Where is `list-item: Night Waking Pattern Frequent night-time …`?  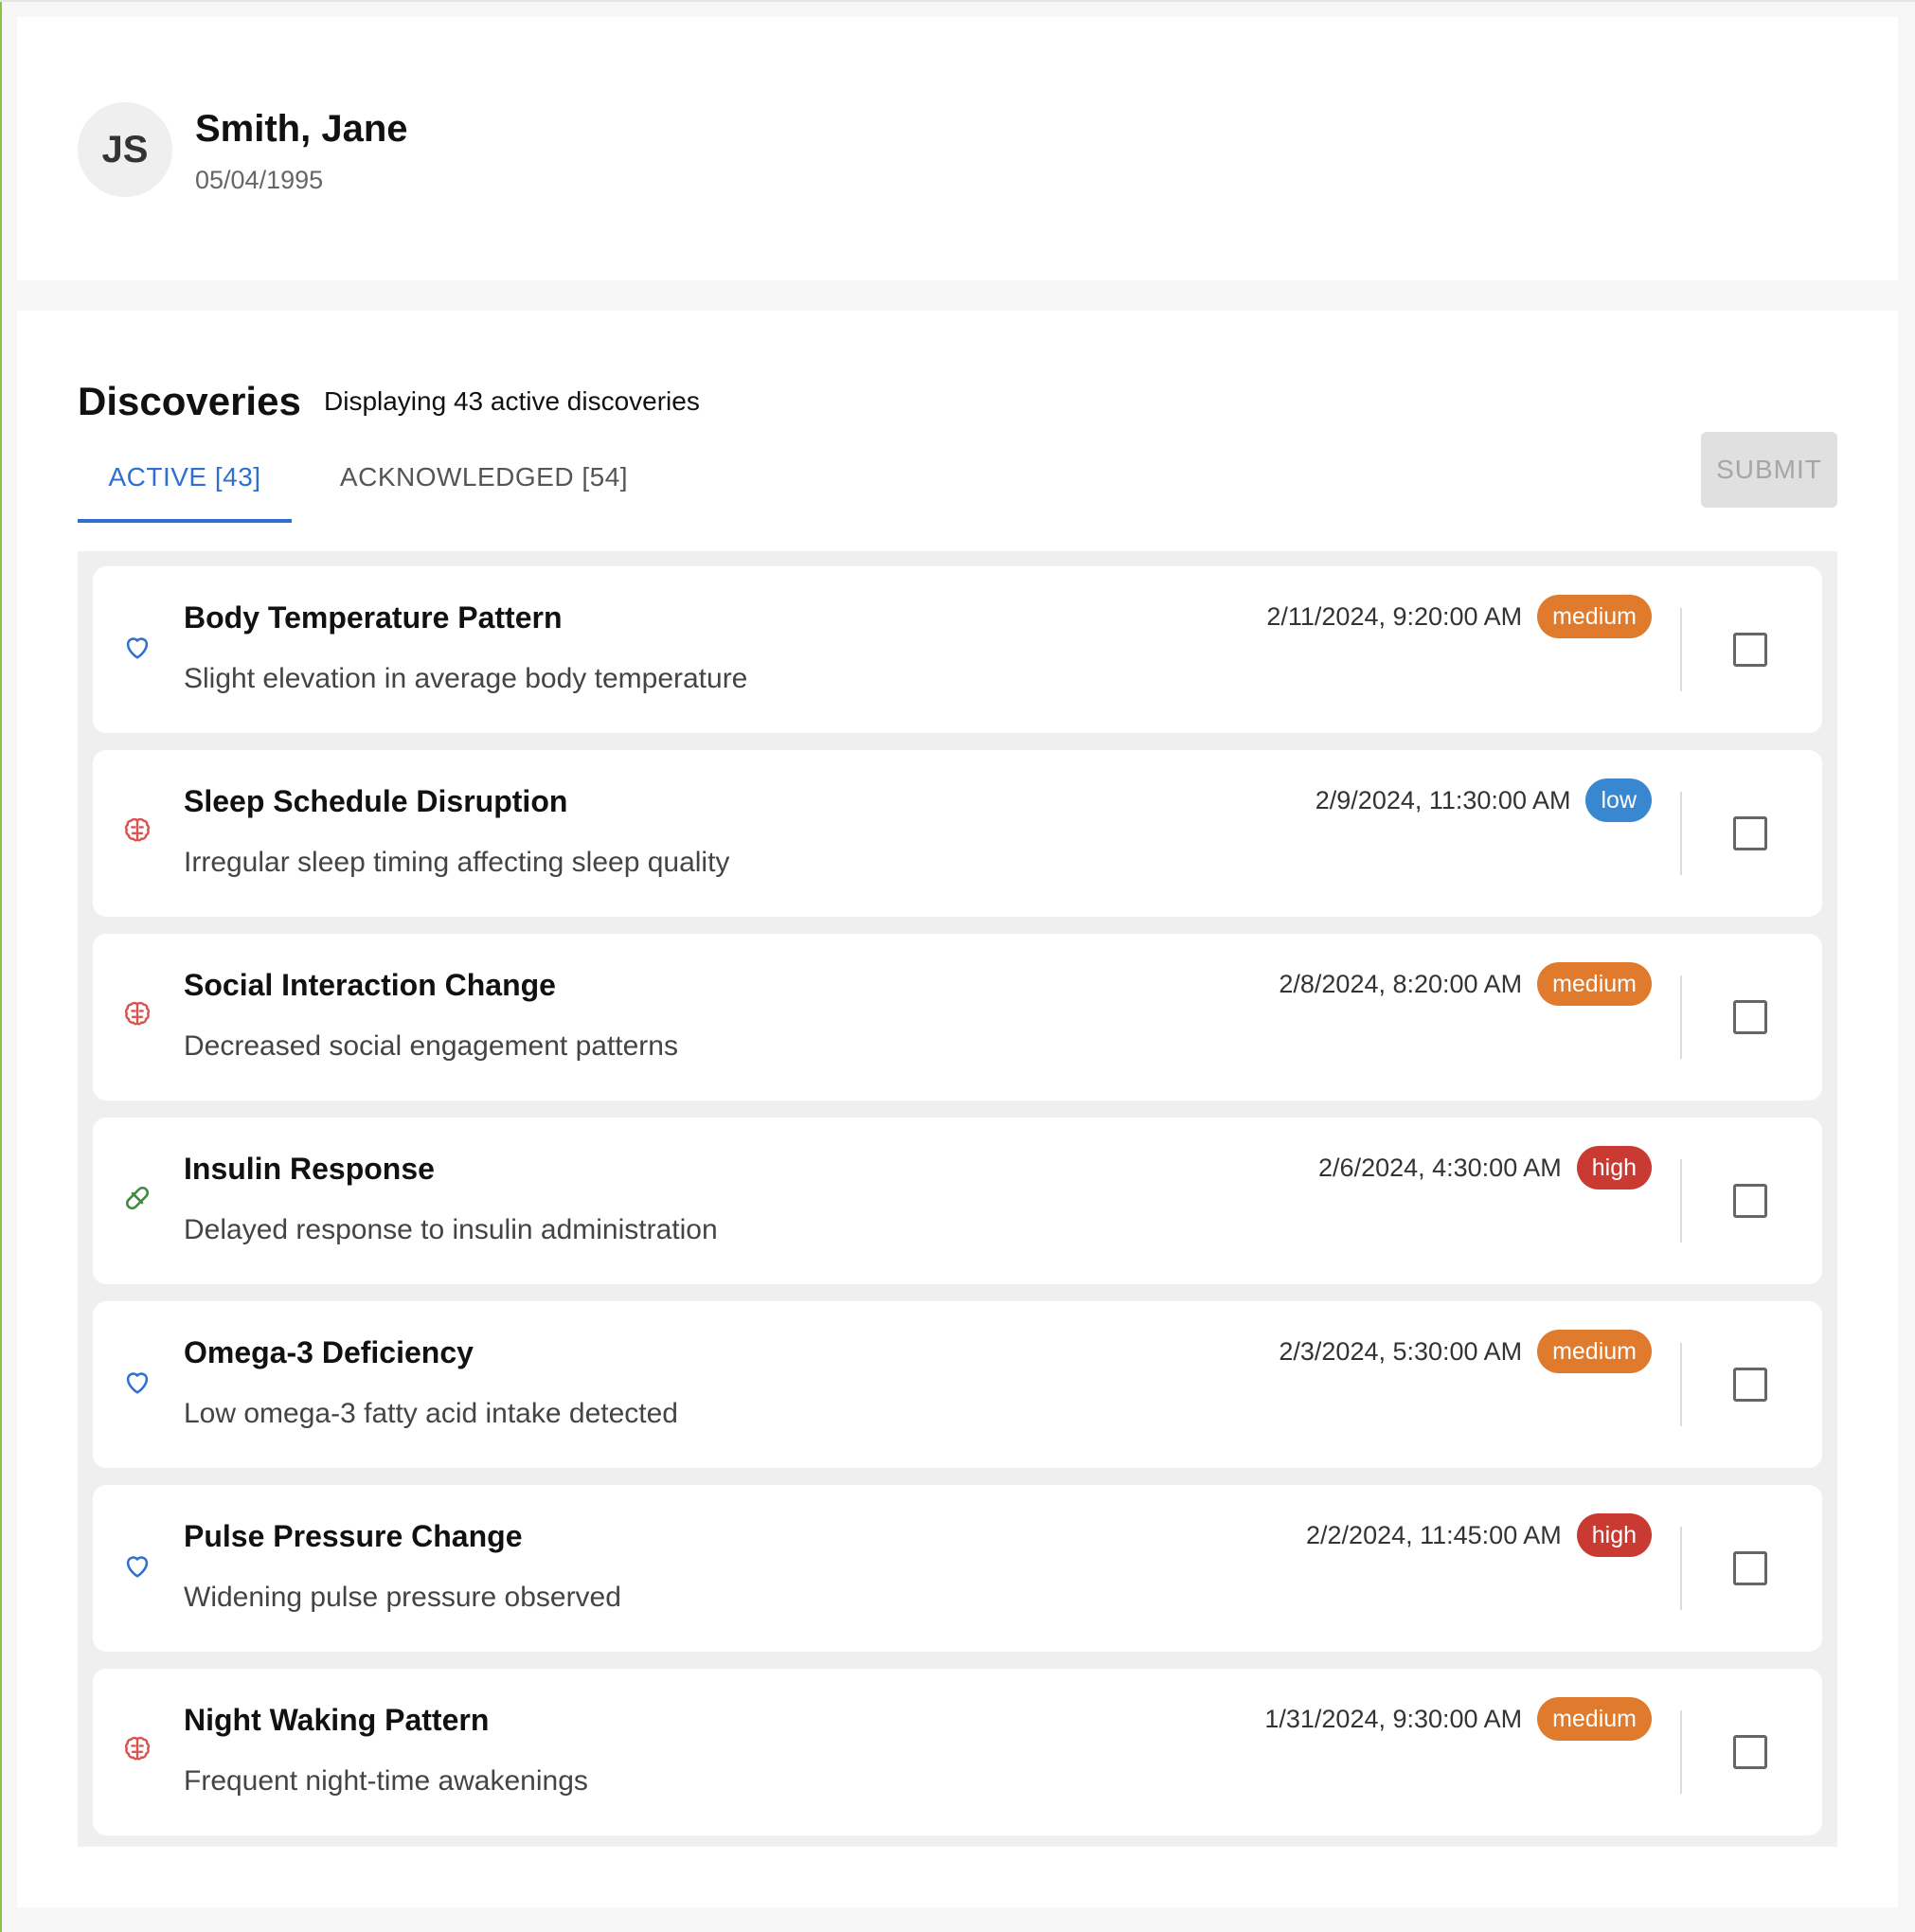 list-item: Night Waking Pattern Frequent night-time … is located at coordinates (957, 1752).